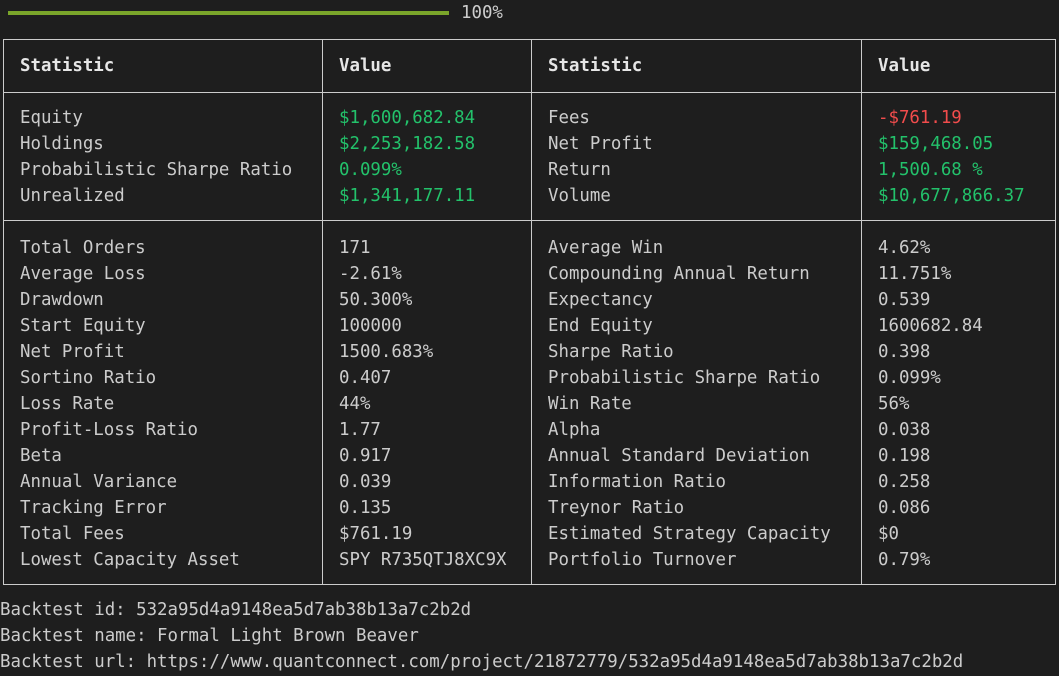 The width and height of the screenshot is (1059, 676). What do you see at coordinates (83, 274) in the screenshot?
I see `statistic-label: Average Loss` at bounding box center [83, 274].